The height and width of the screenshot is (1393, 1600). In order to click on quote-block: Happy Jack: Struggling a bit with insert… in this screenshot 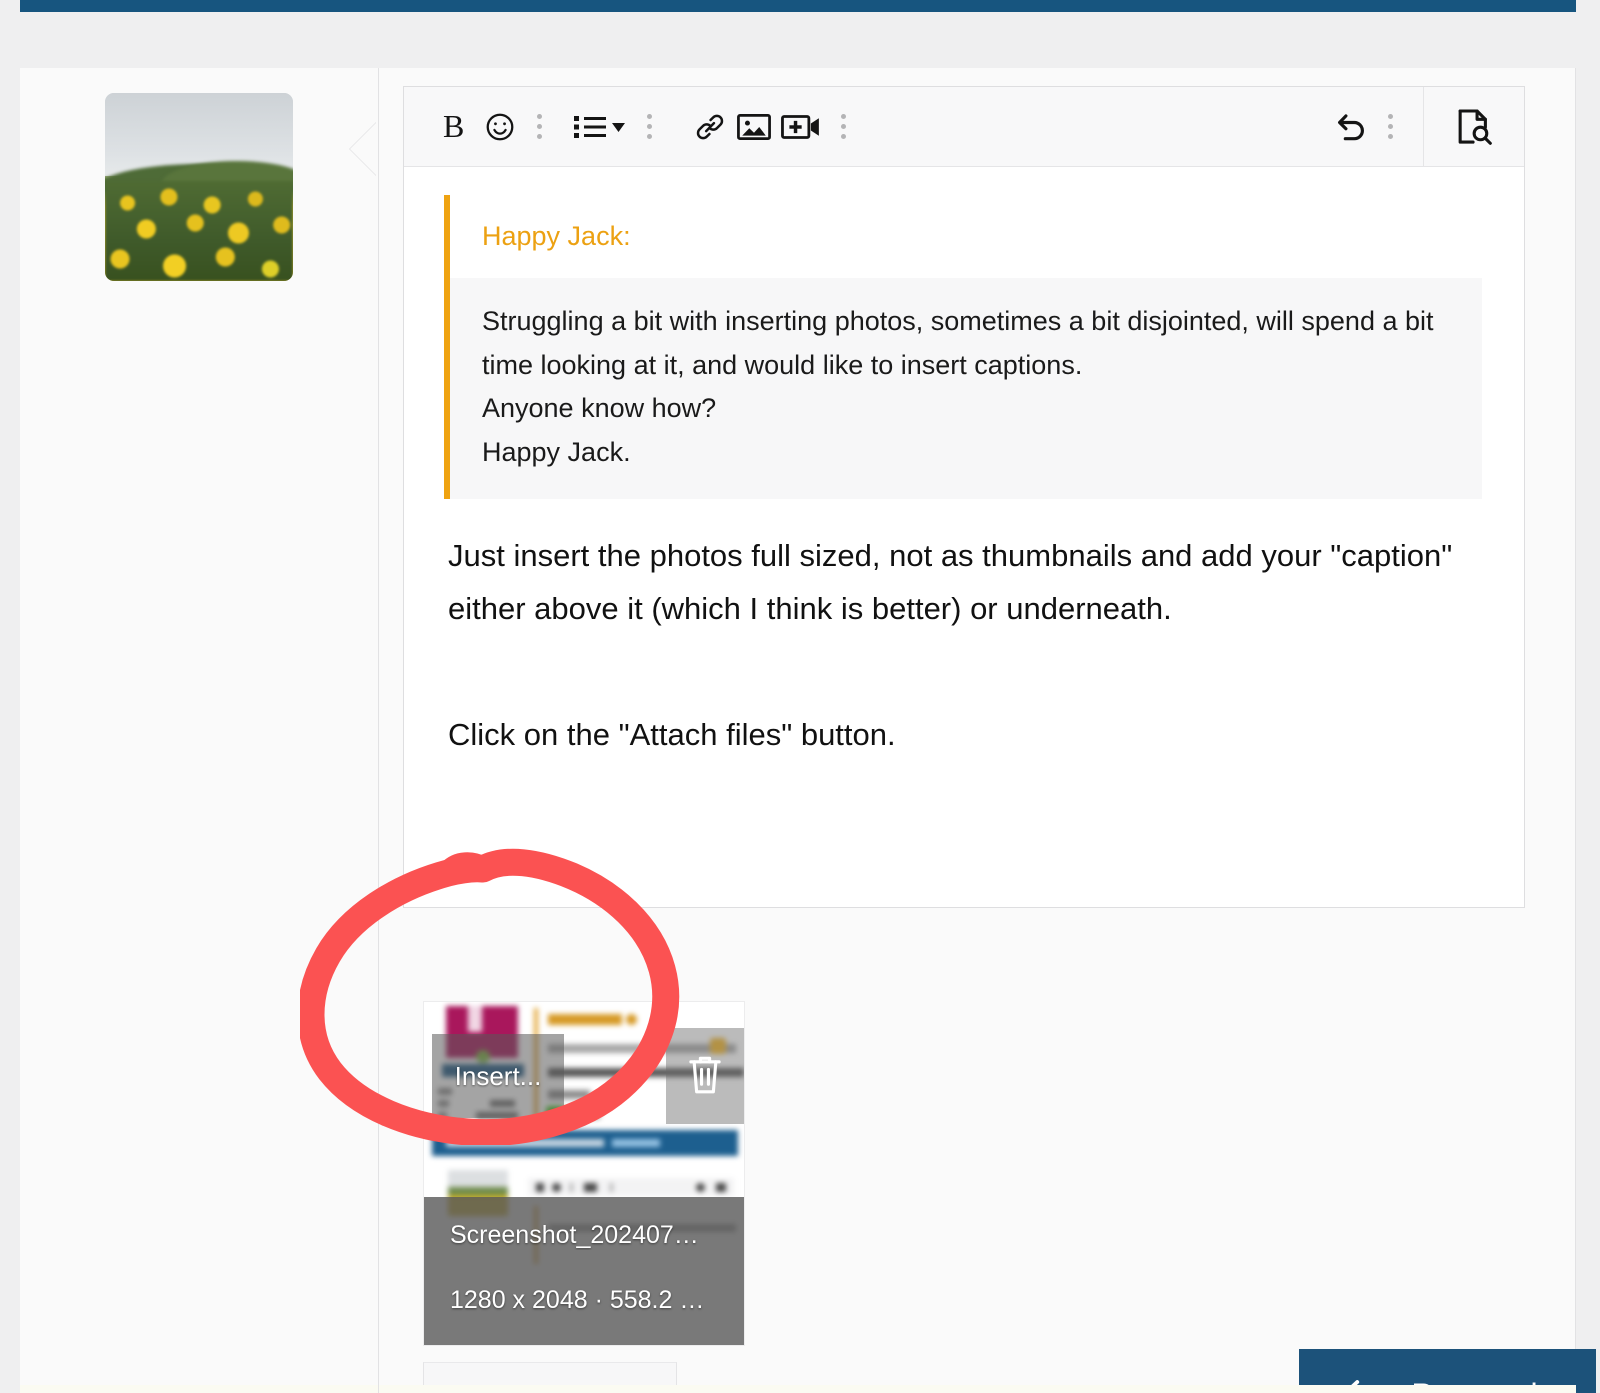, I will do `click(963, 347)`.